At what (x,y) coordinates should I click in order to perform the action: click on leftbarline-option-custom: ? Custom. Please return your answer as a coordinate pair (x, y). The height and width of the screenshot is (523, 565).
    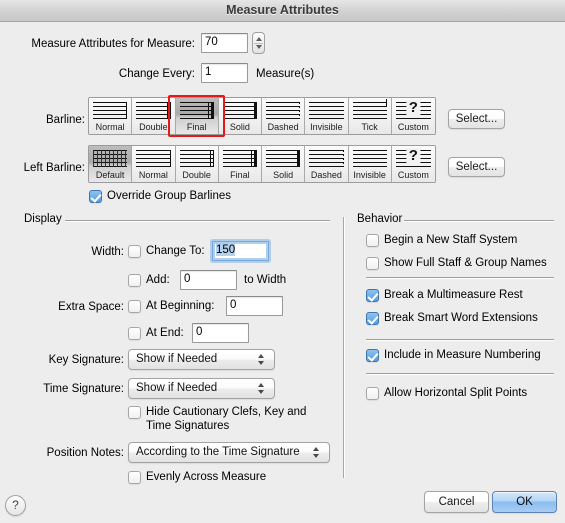
    Looking at the image, I should click on (413, 164).